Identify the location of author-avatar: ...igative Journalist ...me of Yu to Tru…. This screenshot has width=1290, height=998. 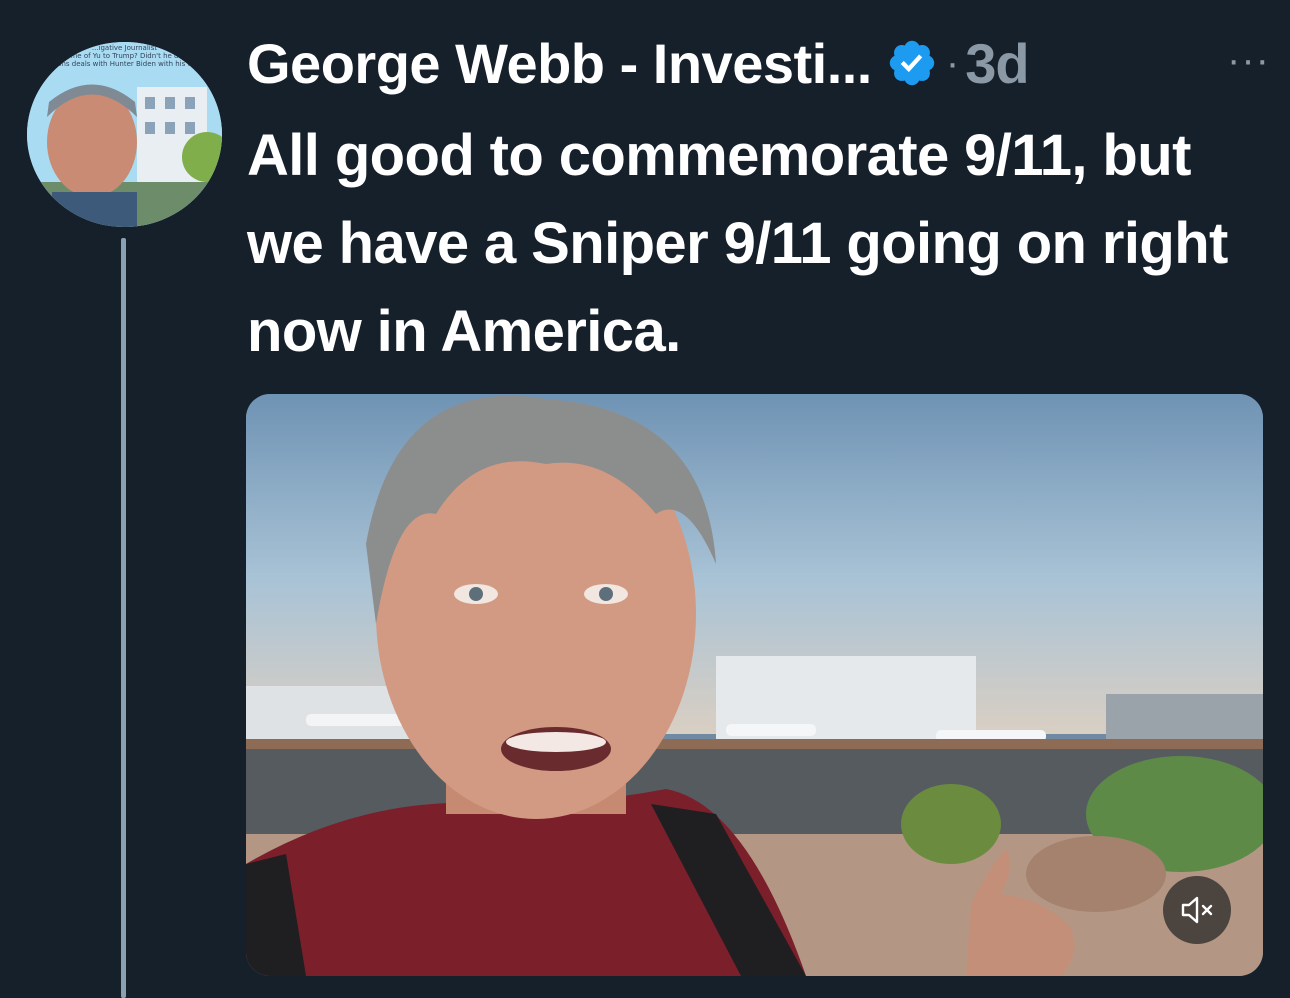
(124, 134).